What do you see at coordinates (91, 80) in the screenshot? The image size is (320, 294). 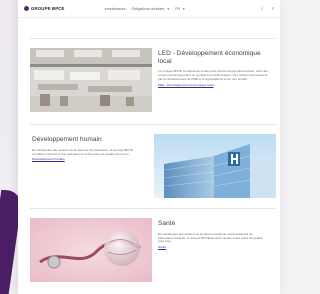 I see `office-photo` at bounding box center [91, 80].